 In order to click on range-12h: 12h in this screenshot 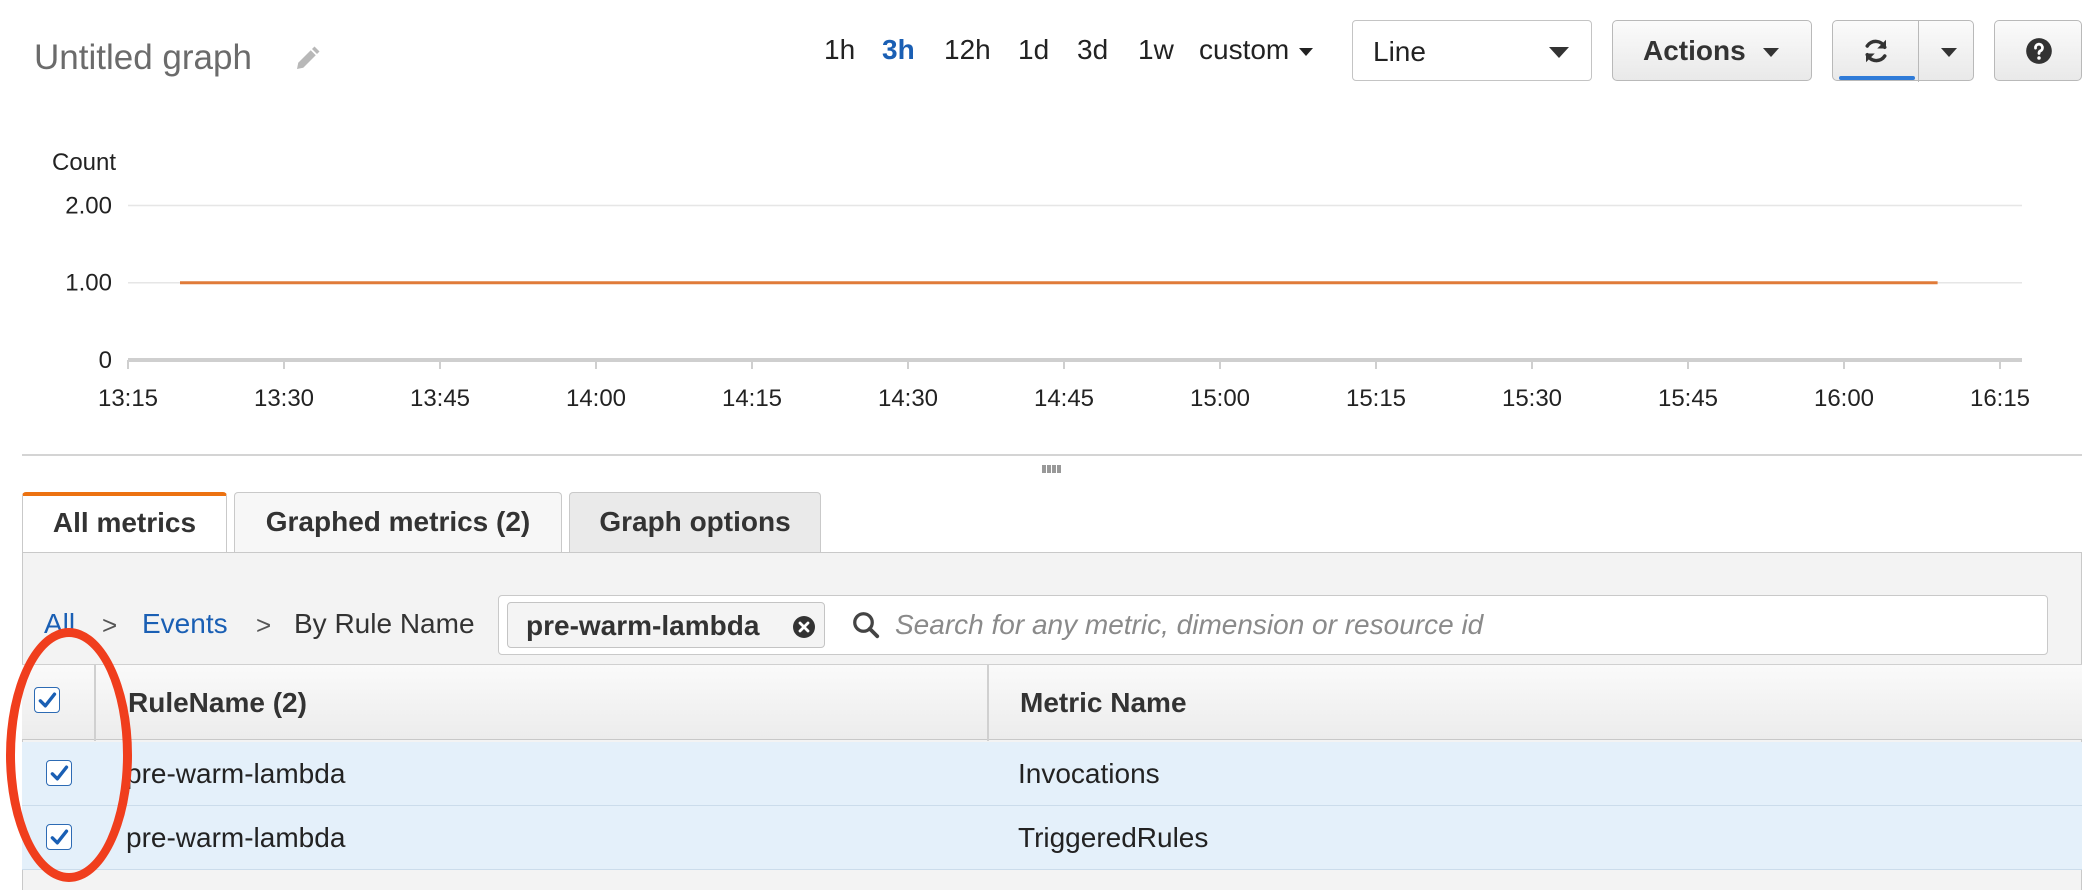, I will do `click(967, 50)`.